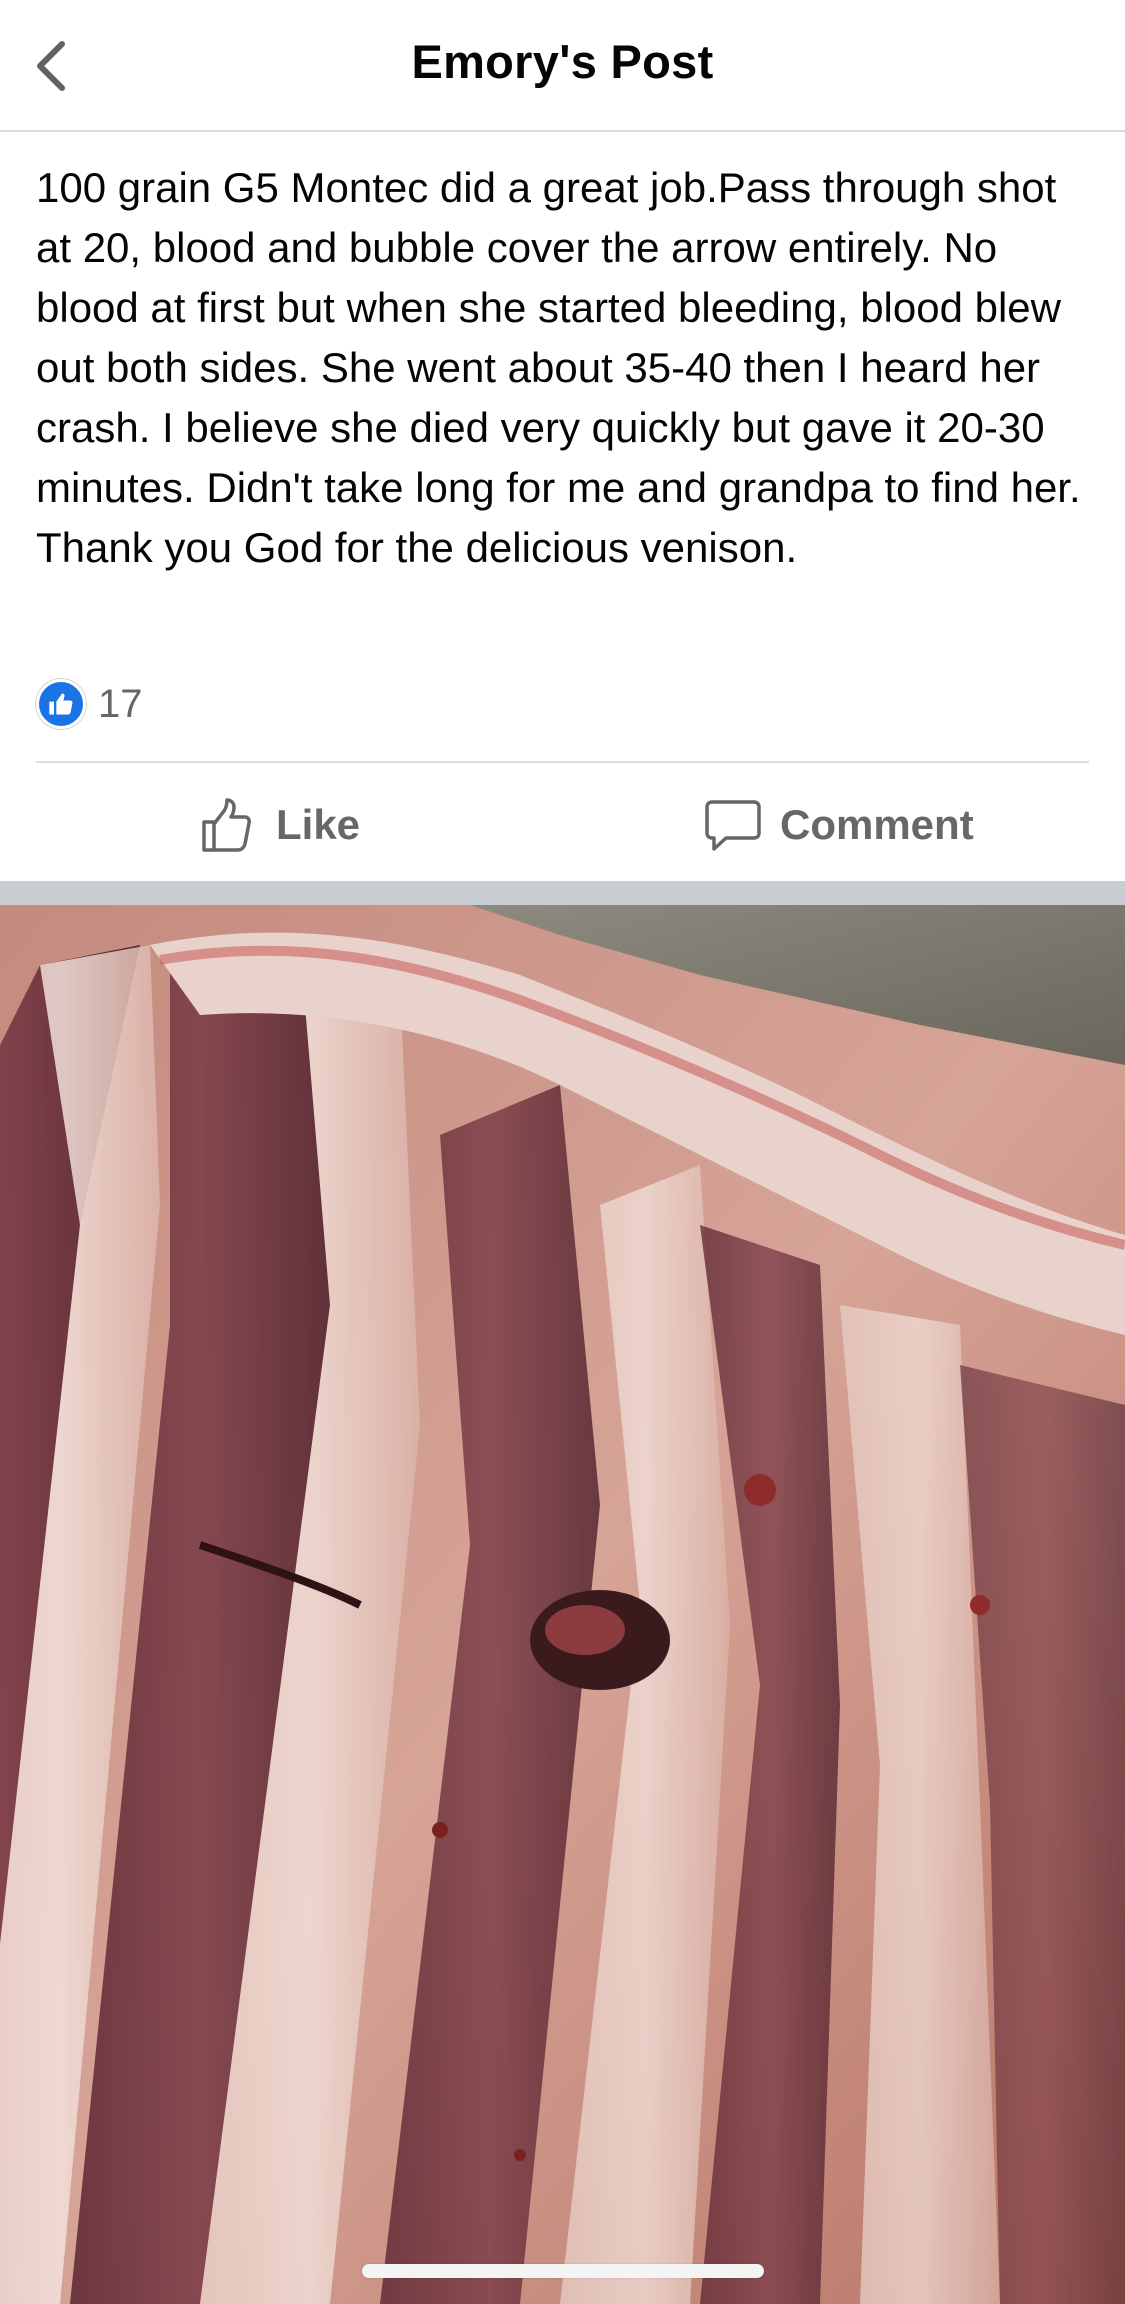 The image size is (1125, 2304). I want to click on section-separator, so click(562, 893).